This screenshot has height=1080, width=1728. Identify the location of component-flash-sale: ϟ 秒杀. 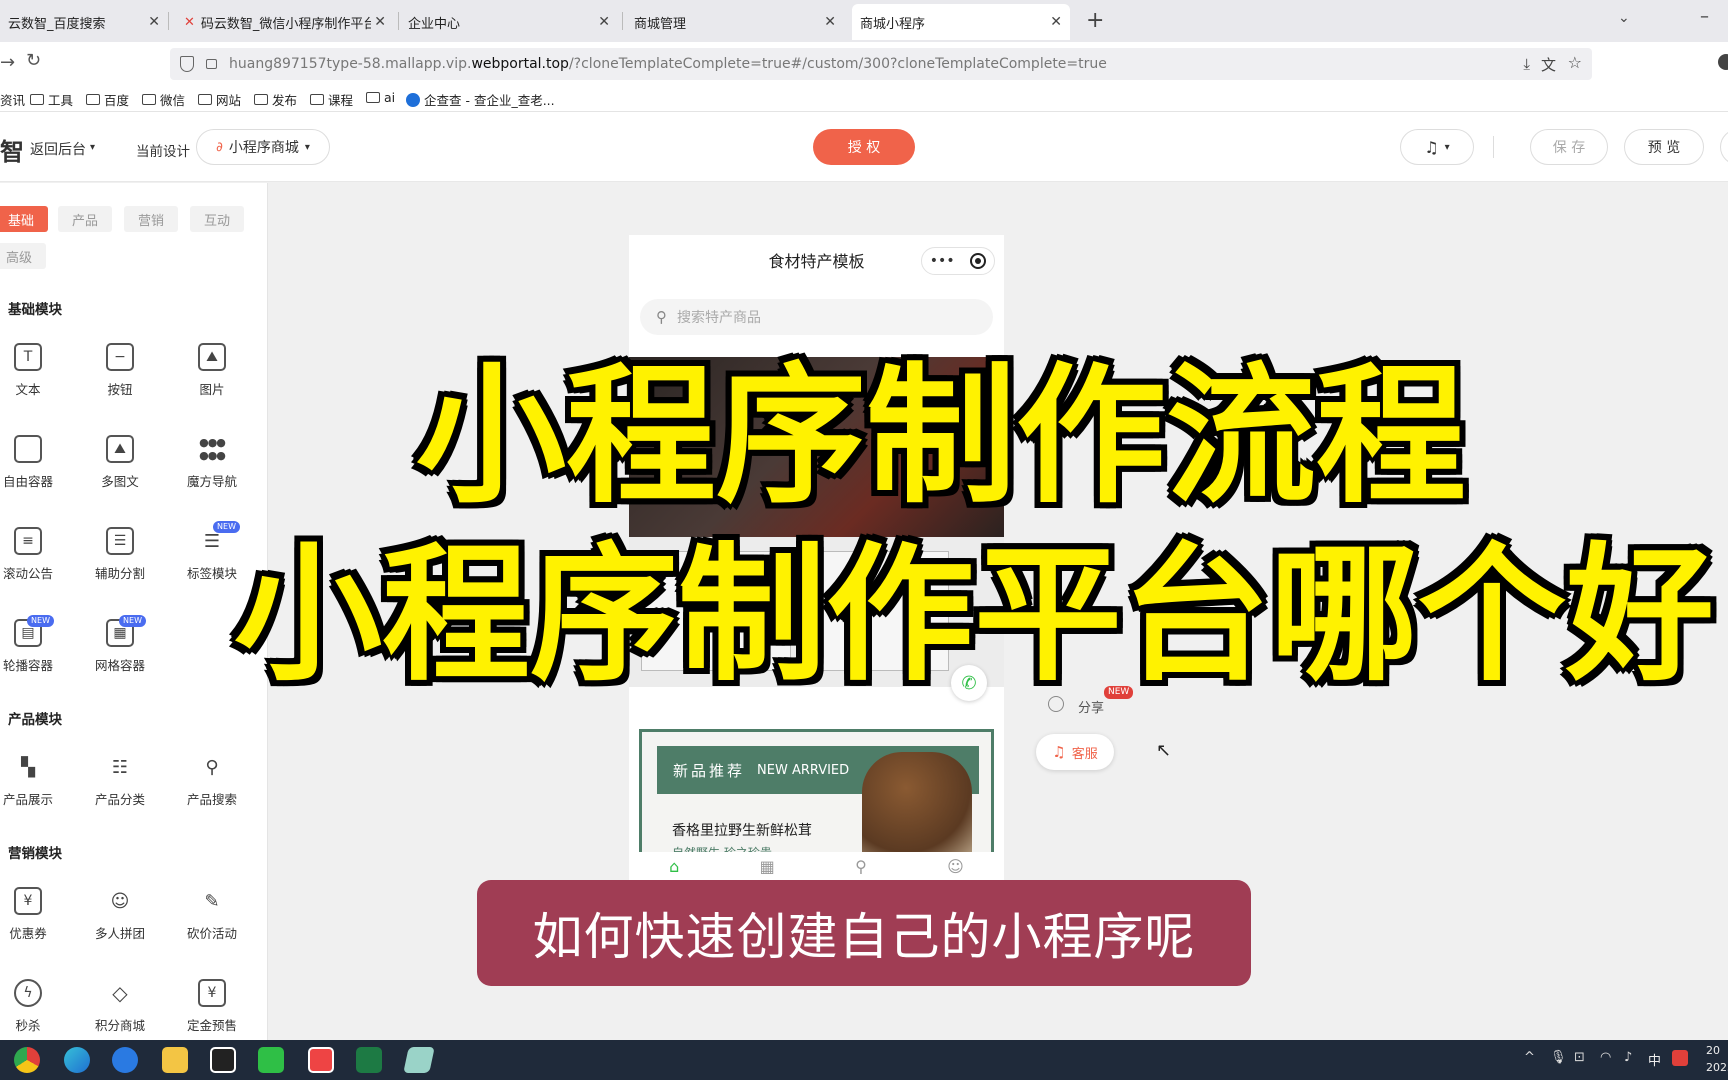
(34, 1009).